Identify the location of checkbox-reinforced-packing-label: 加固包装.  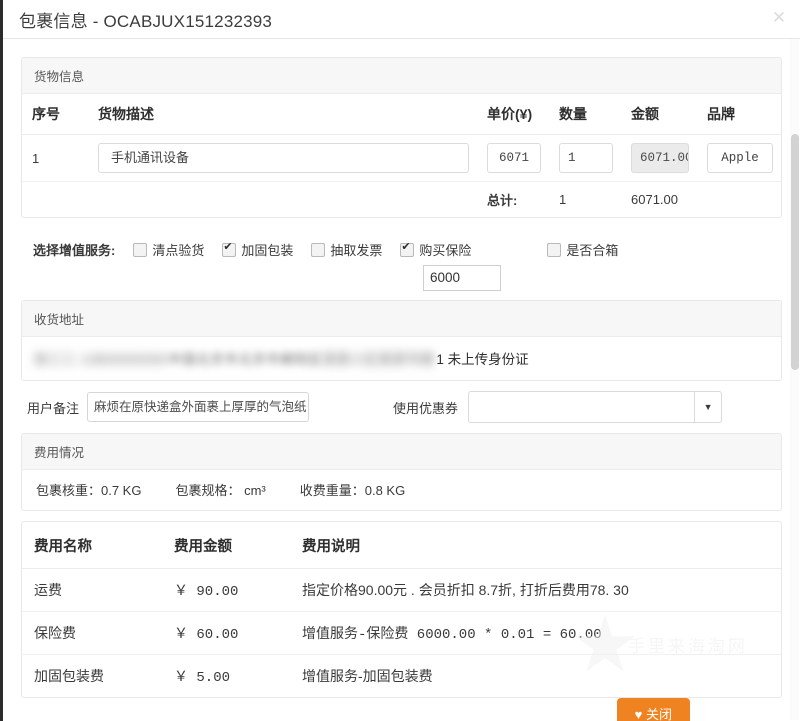
(267, 250).